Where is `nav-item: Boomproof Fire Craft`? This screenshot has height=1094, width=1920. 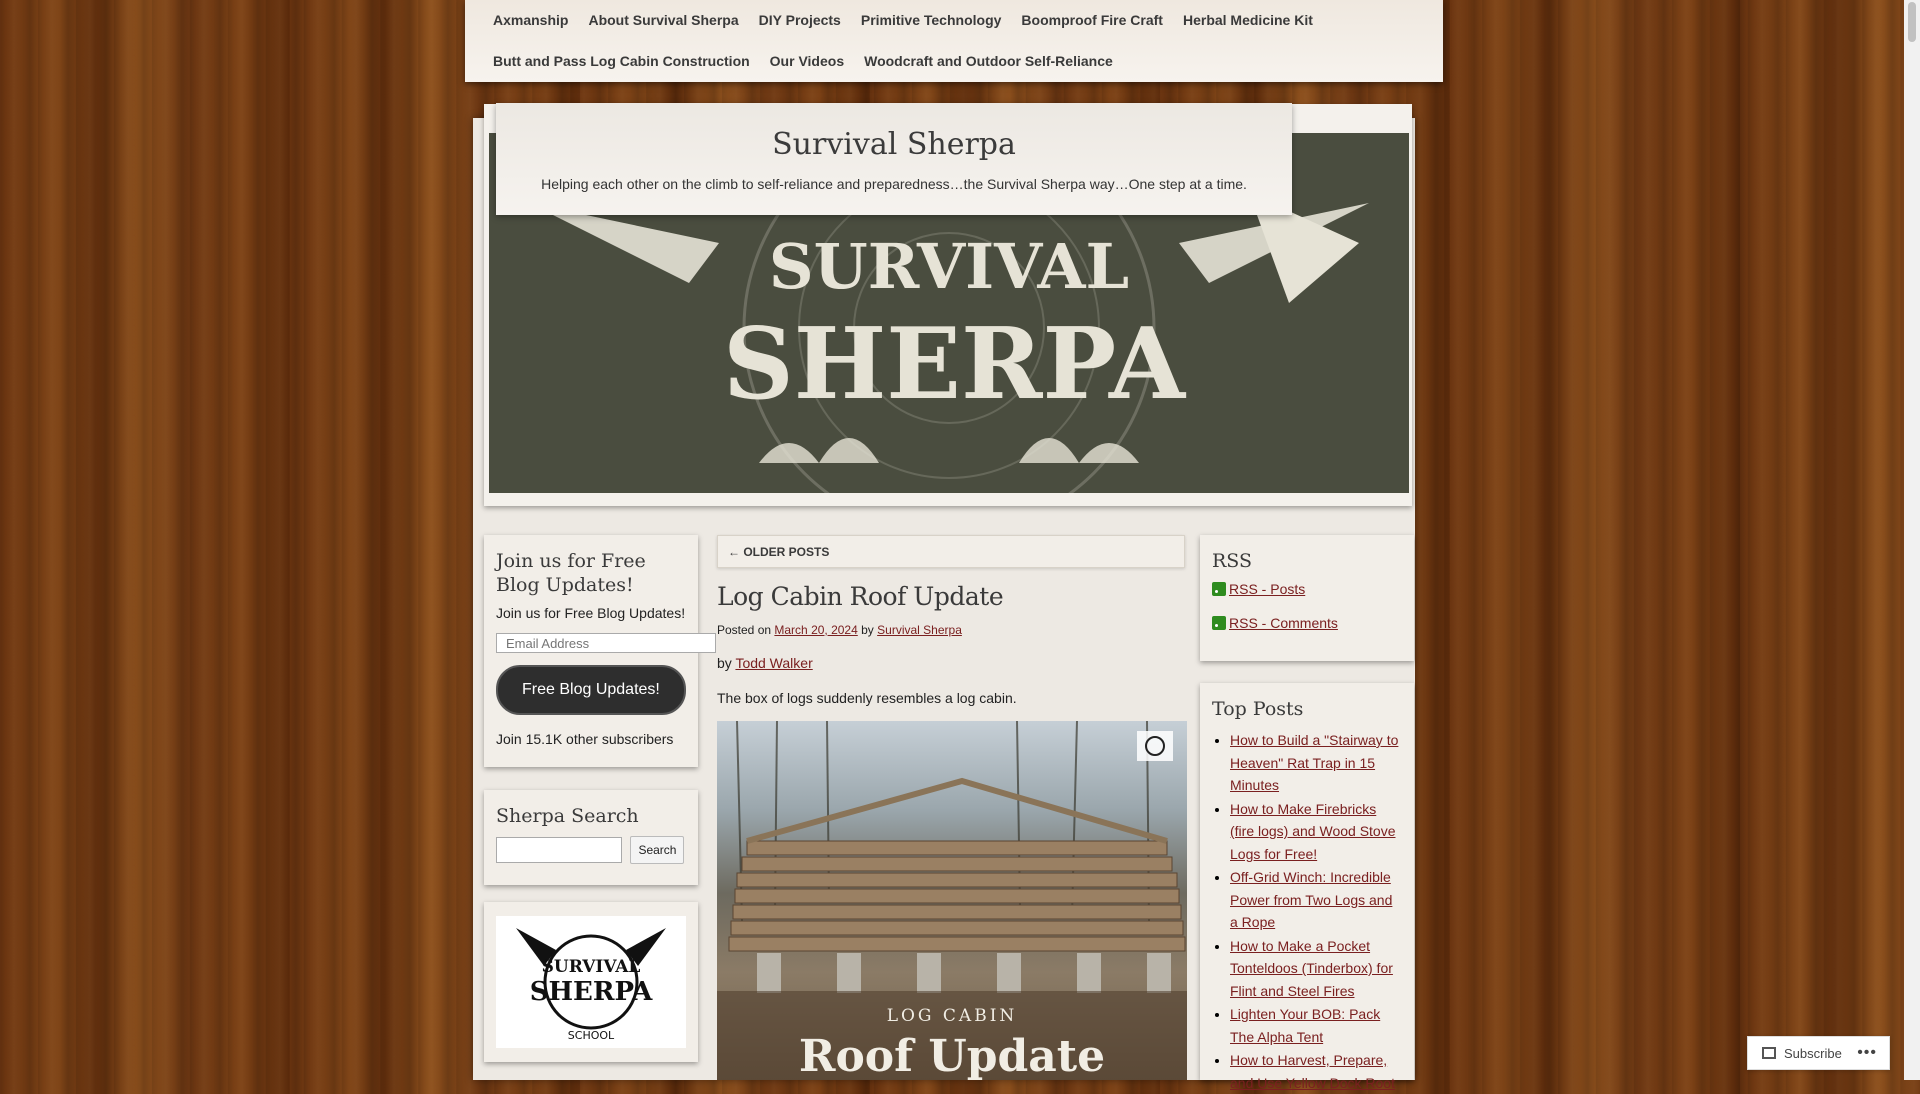 nav-item: Boomproof Fire Craft is located at coordinates (1092, 20).